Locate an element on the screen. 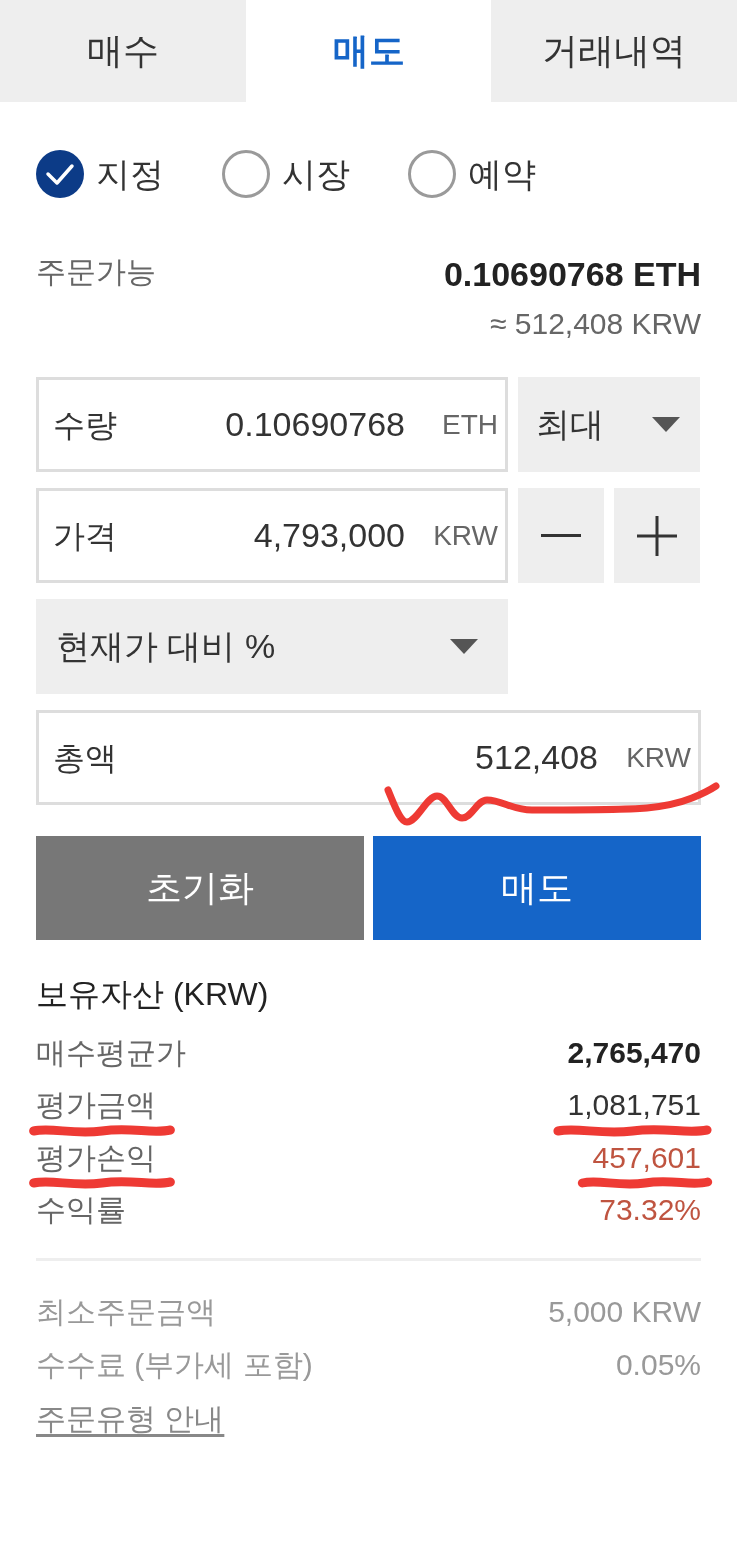 This screenshot has height=1542, width=737. percent-dropdown: 현재가 대비 % is located at coordinates (272, 646).